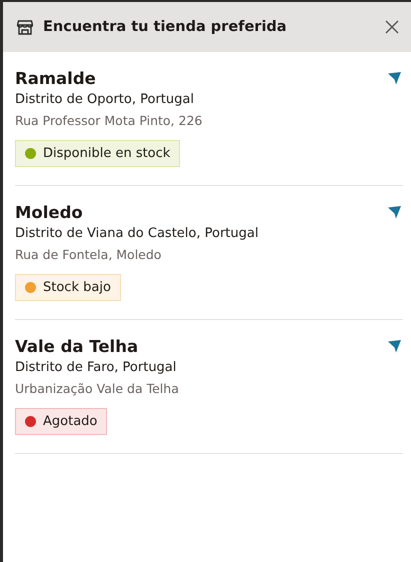 Image resolution: width=411 pixels, height=562 pixels. Describe the element at coordinates (96, 367) in the screenshot. I see `store-district: Distrito de Faro, Portugal` at that location.